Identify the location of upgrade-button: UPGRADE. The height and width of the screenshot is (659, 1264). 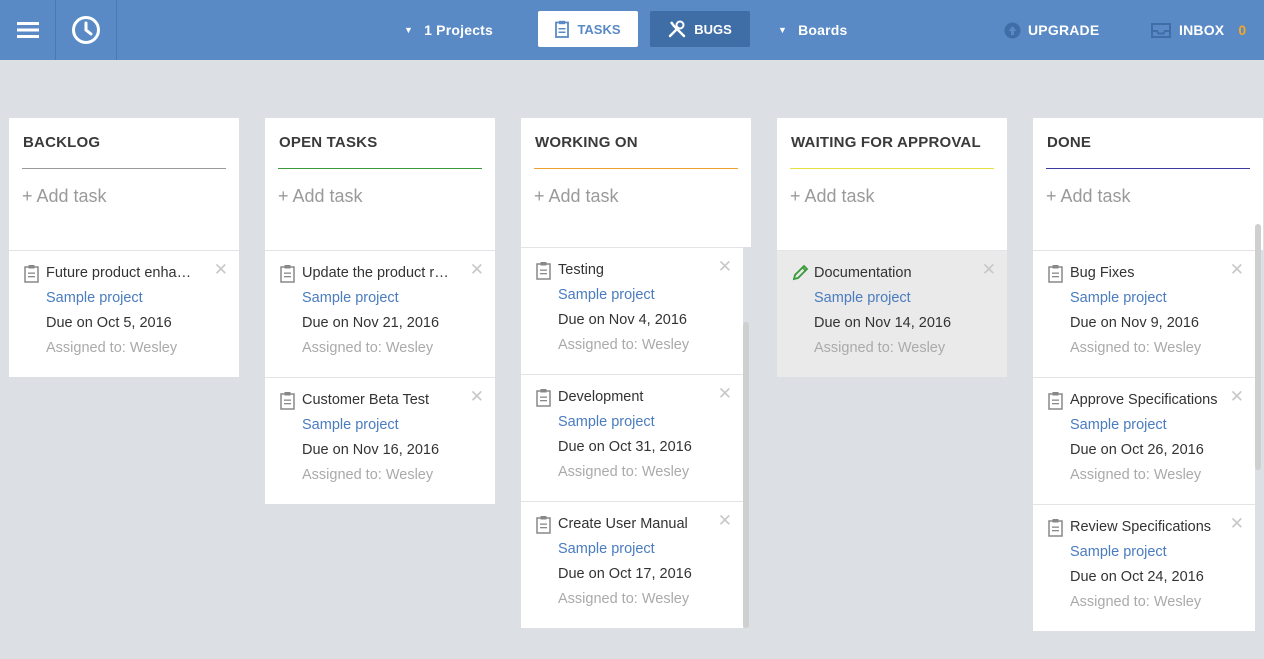
(1051, 30).